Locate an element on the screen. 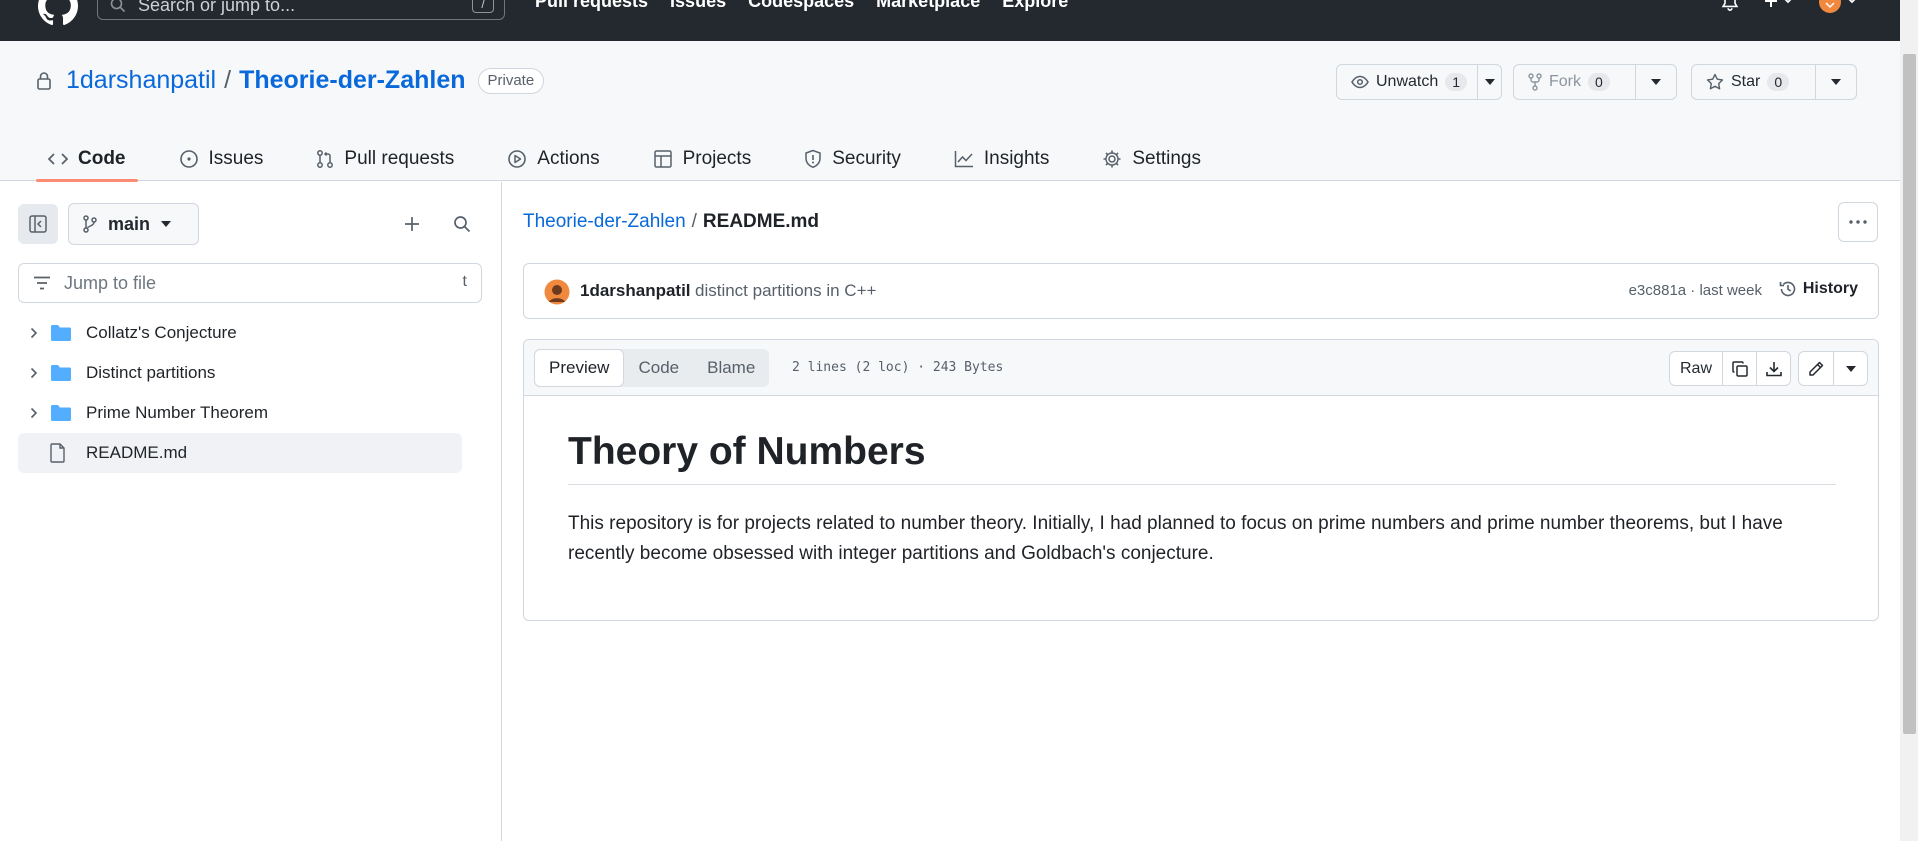  tab-code-label: Code is located at coordinates (102, 158).